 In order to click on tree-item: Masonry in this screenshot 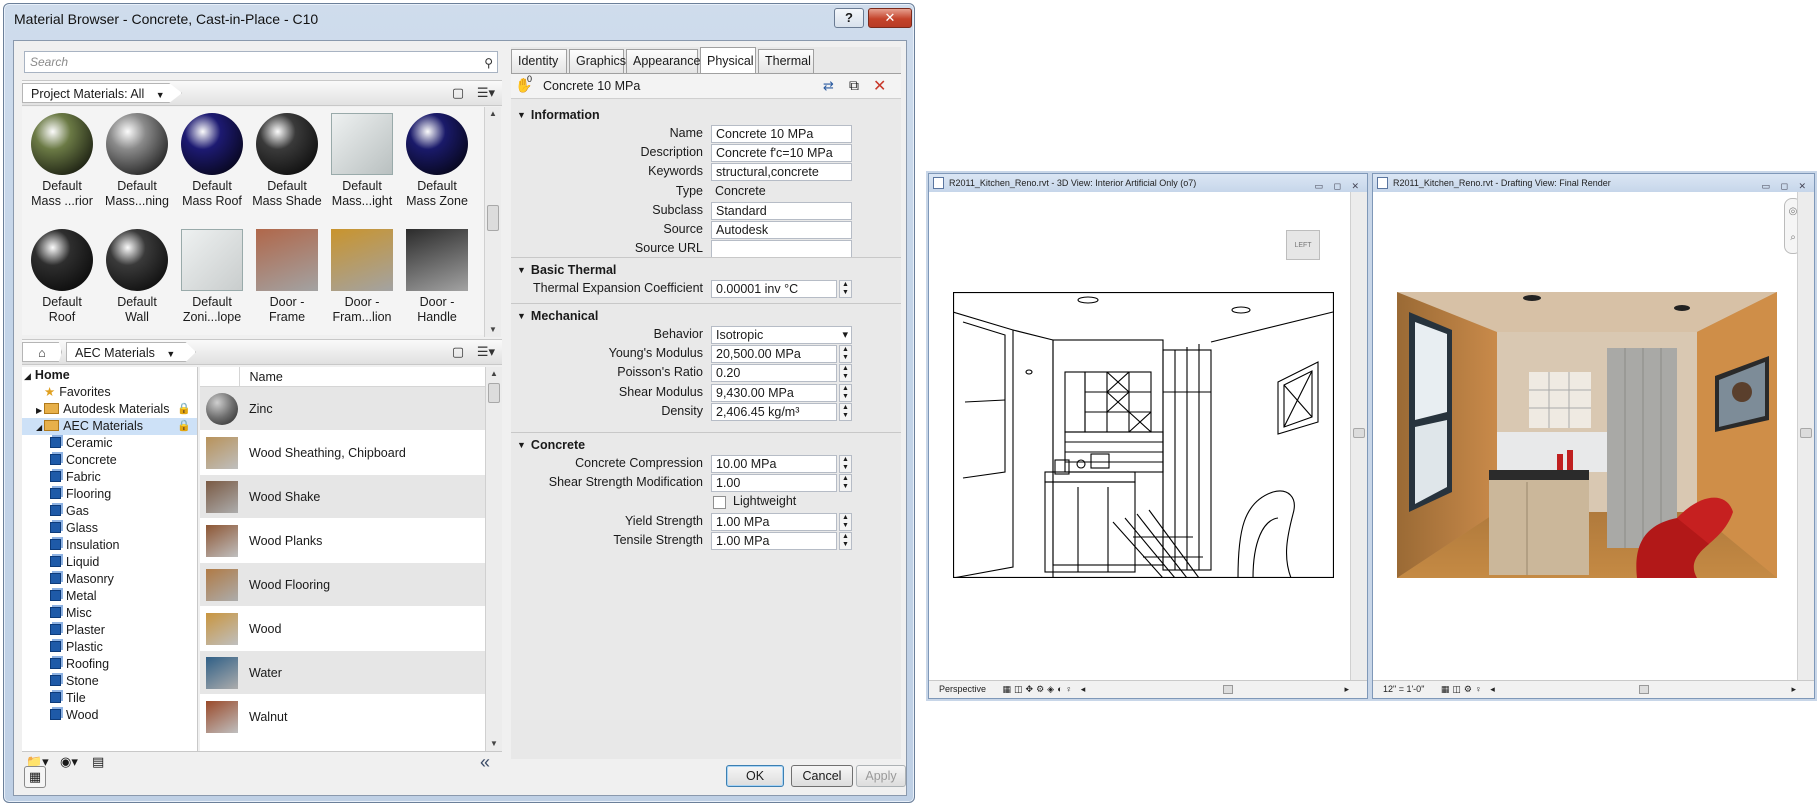, I will do `click(109, 579)`.